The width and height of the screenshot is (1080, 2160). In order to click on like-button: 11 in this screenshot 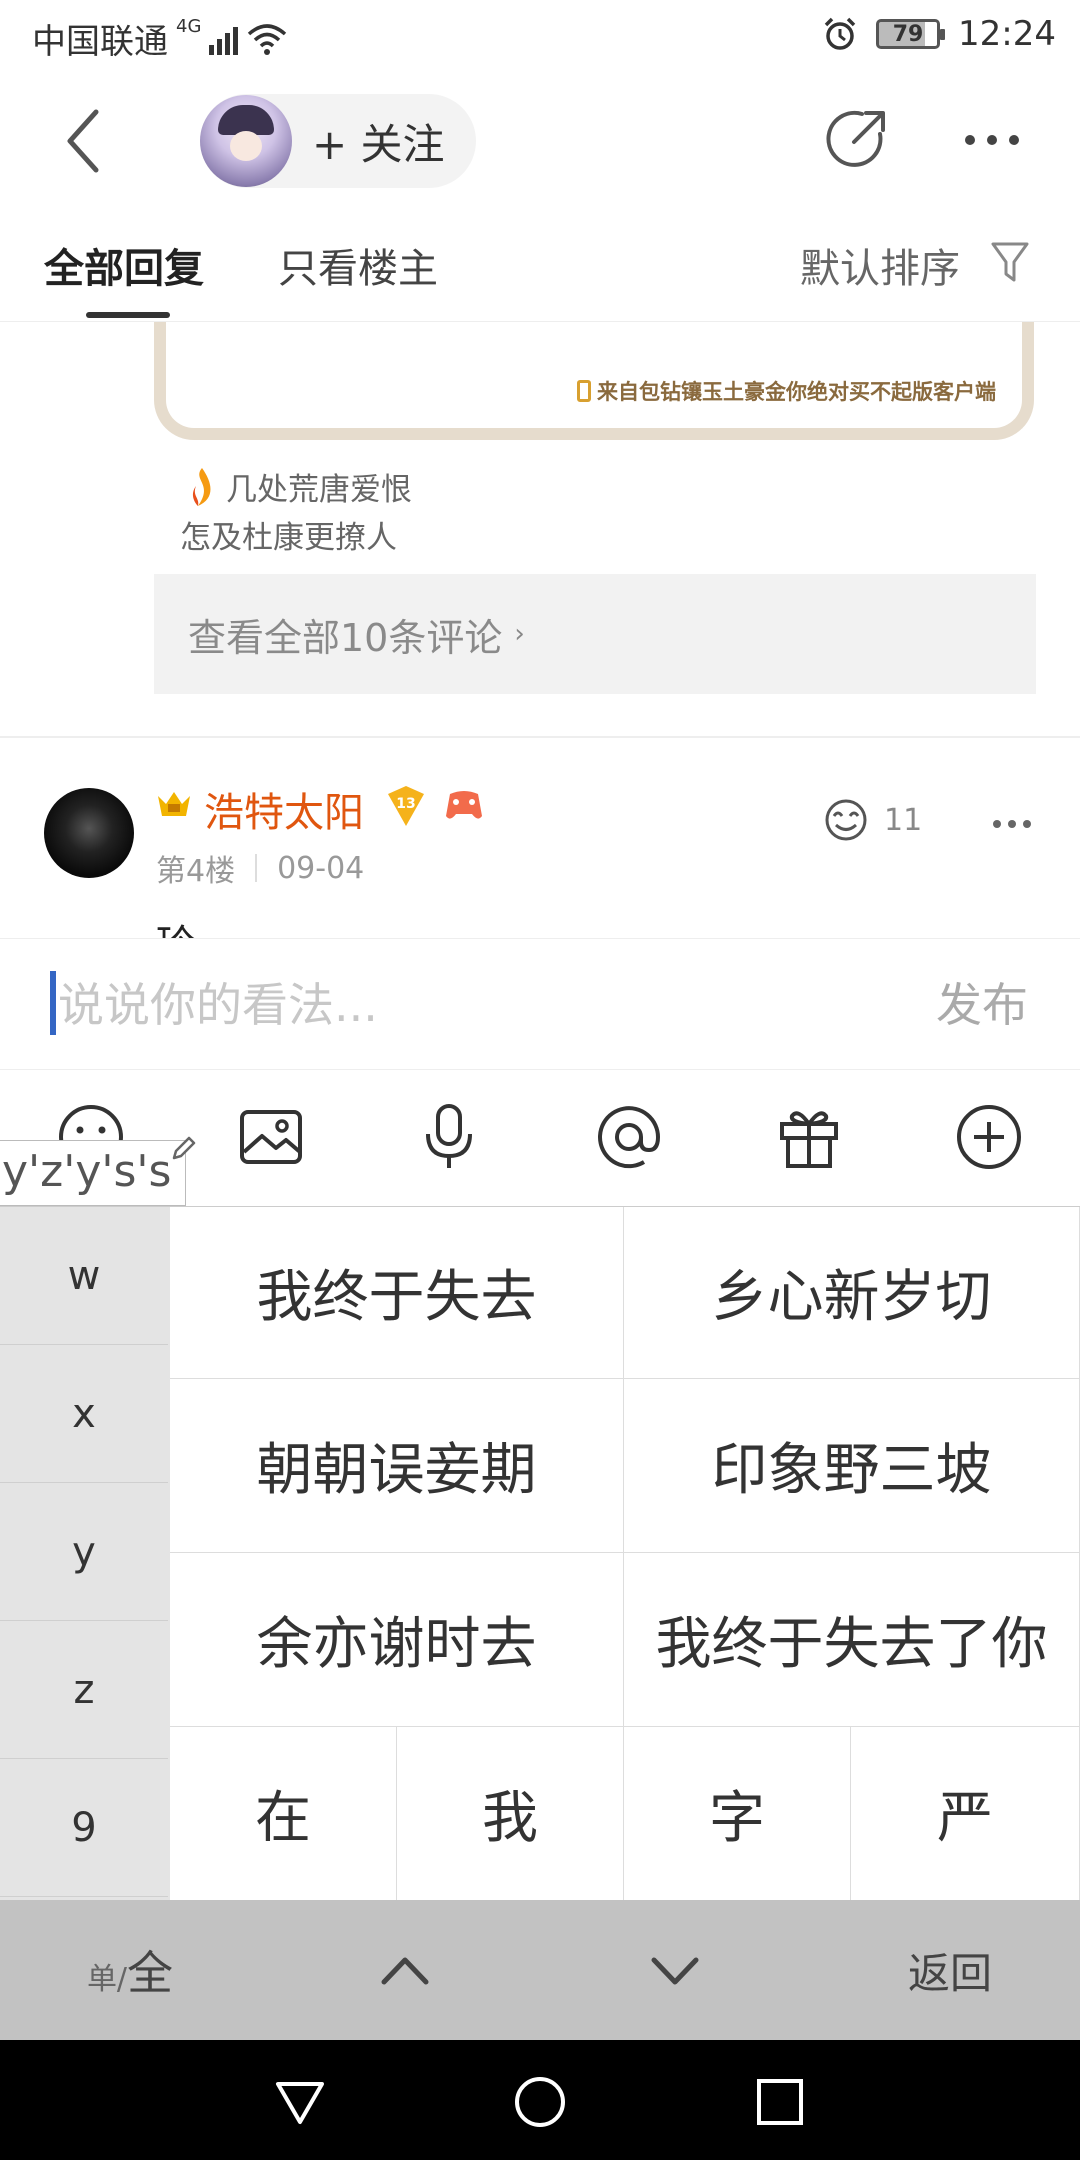, I will do `click(872, 820)`.